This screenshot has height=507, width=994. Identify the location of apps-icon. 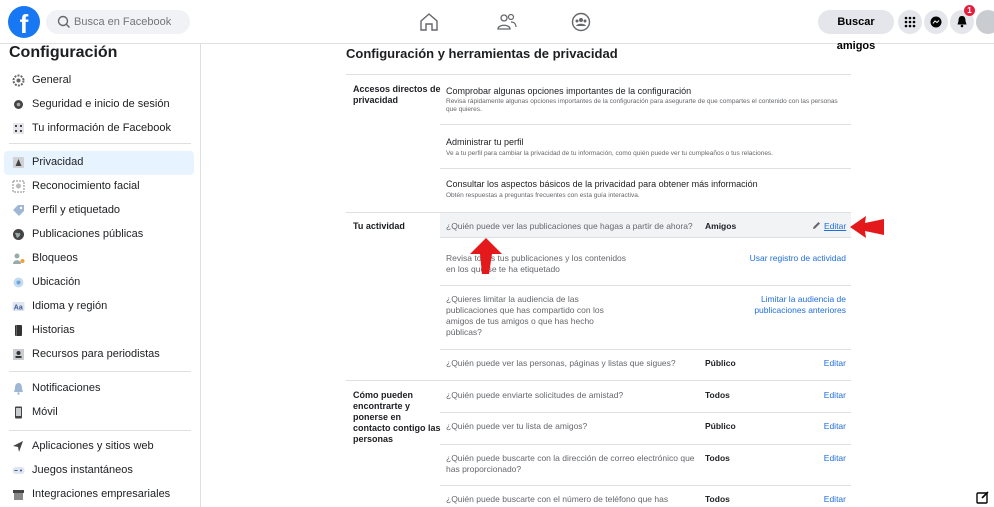
(18, 446).